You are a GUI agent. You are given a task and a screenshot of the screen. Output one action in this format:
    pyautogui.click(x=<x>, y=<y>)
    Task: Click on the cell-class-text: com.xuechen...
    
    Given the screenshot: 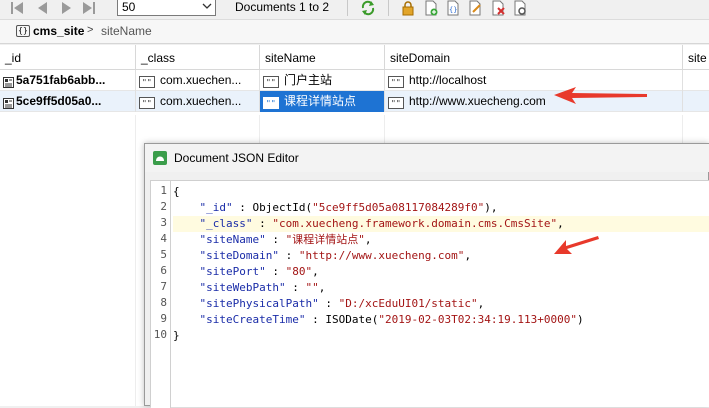 What is the action you would take?
    pyautogui.click(x=201, y=80)
    